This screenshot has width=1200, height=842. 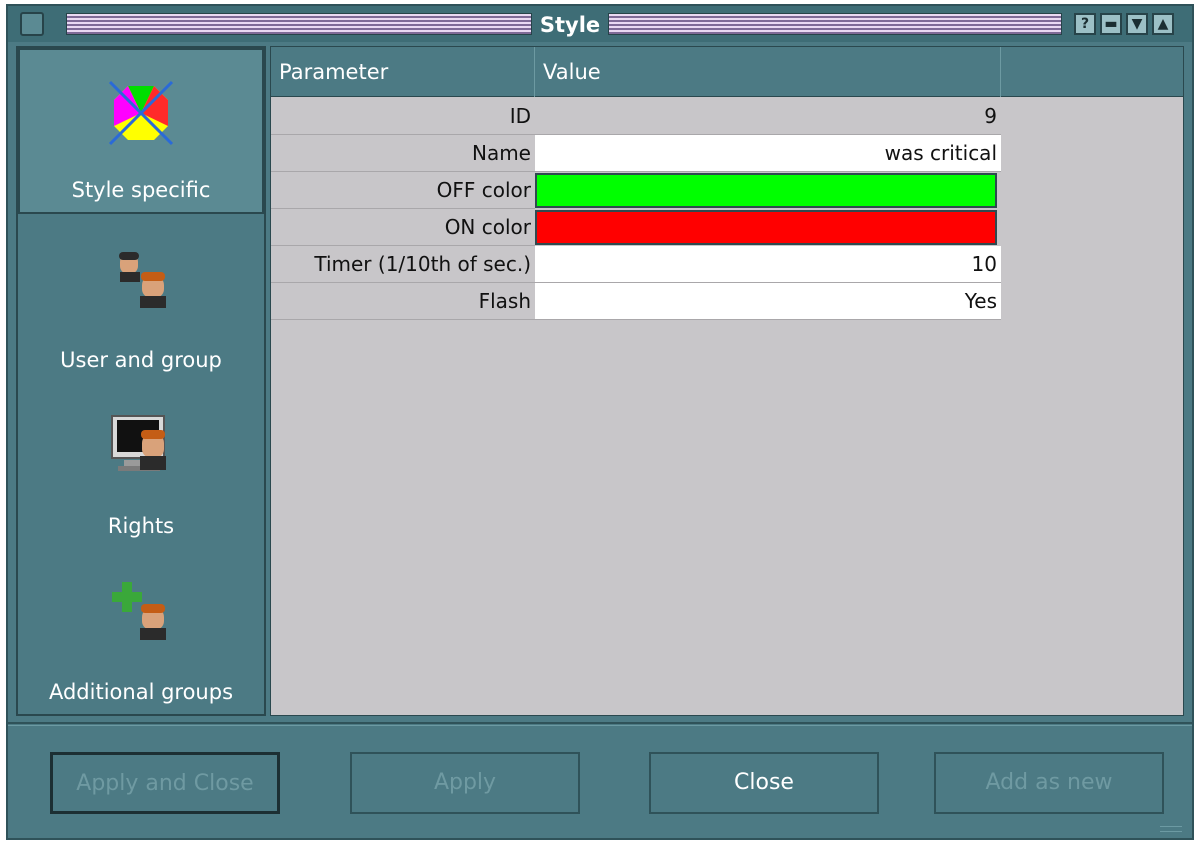 What do you see at coordinates (403, 72) in the screenshot?
I see `column-header-parameter: Parameter` at bounding box center [403, 72].